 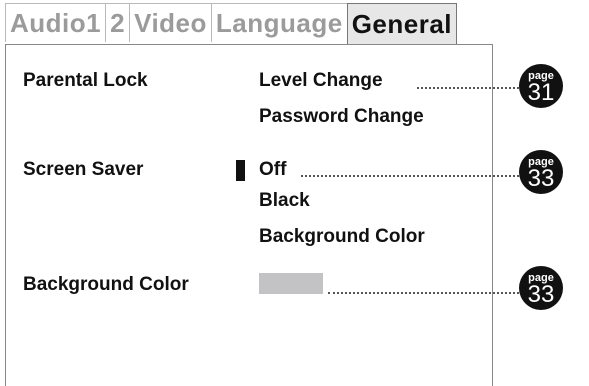 What do you see at coordinates (341, 117) in the screenshot?
I see `password-change-option: Password Change` at bounding box center [341, 117].